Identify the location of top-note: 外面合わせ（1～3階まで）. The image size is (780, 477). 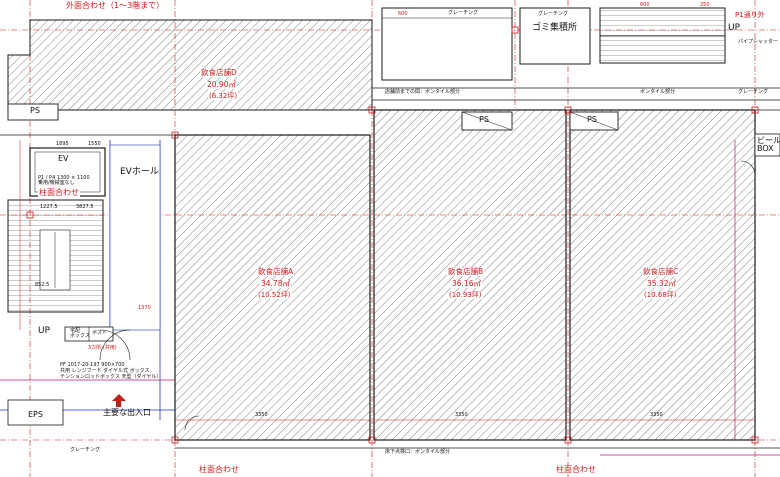
(115, 5).